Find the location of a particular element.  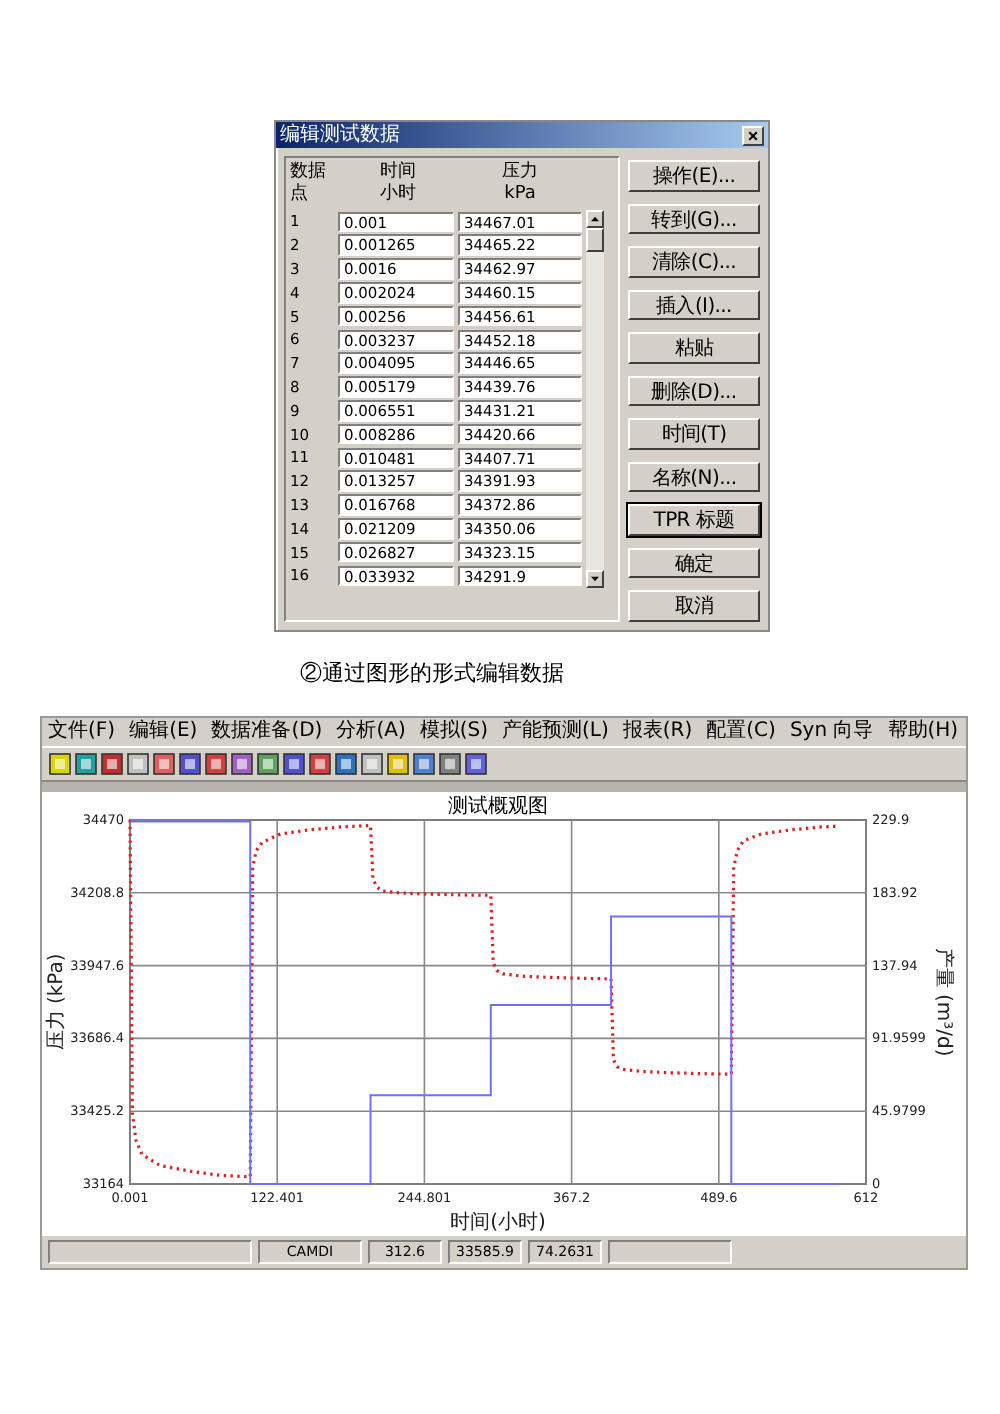

scroll-down-icon is located at coordinates (595, 578).